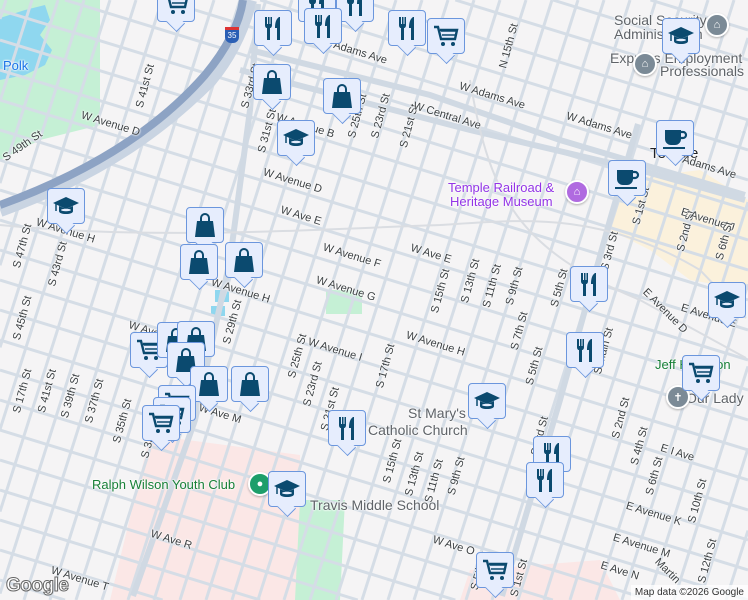  Describe the element at coordinates (437, 413) in the screenshot. I see `map-label-stmarys1: St Mary's` at that location.